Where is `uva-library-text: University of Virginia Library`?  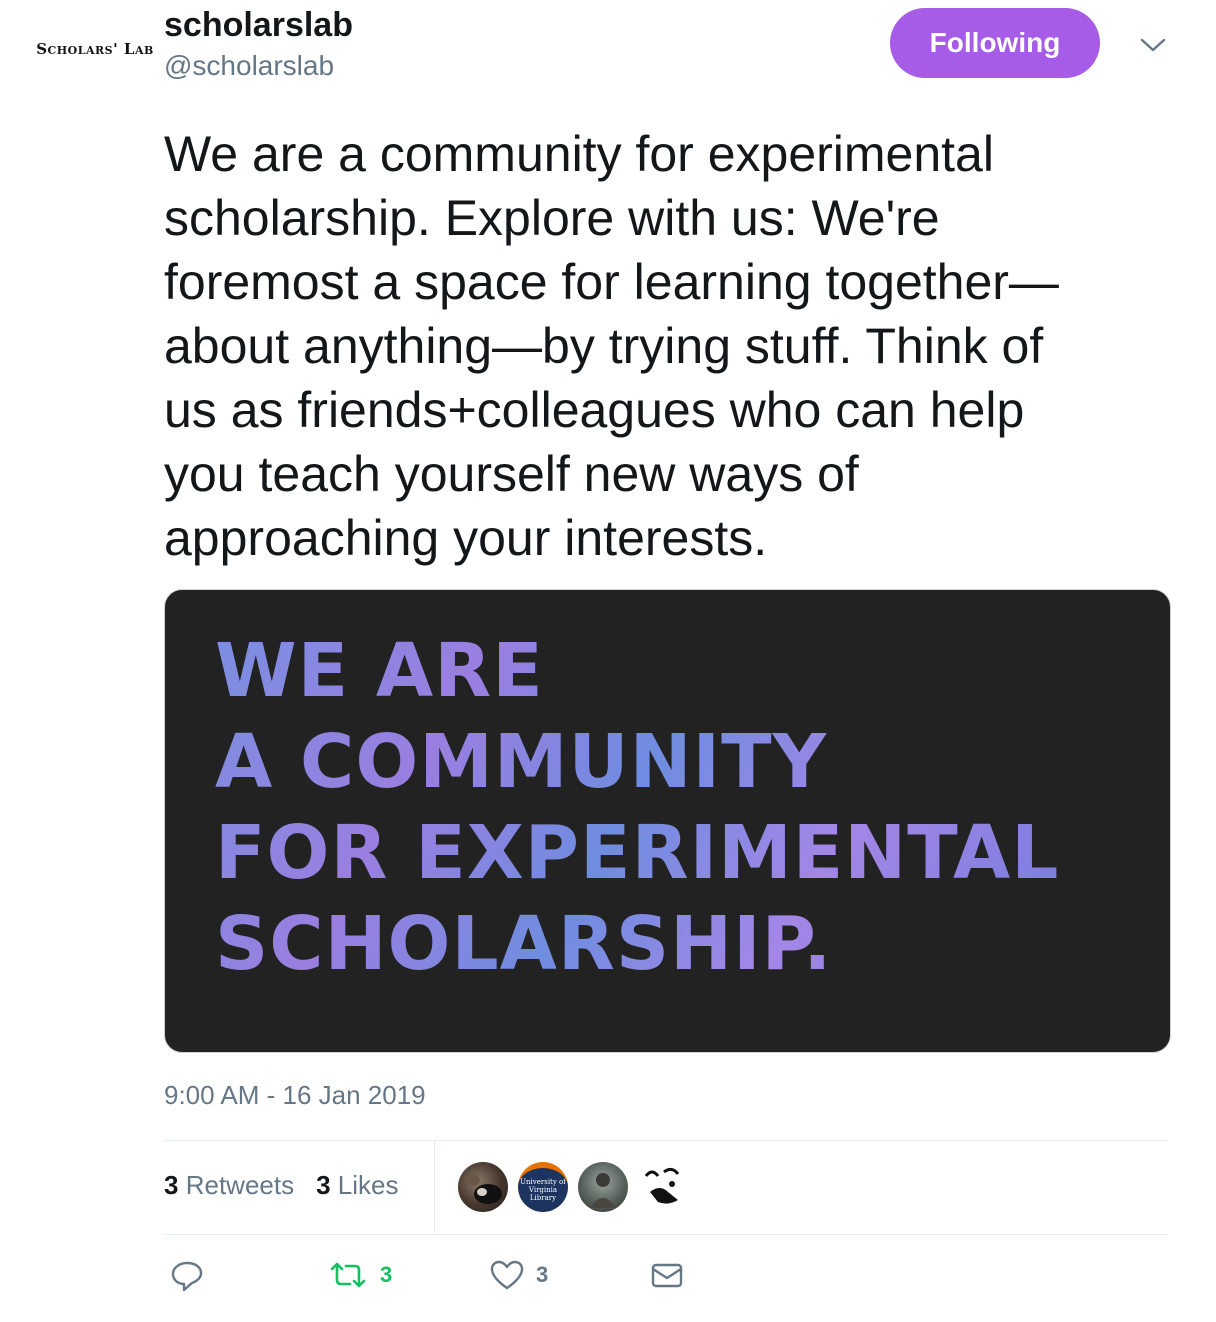 uva-library-text: University of Virginia Library is located at coordinates (543, 1190).